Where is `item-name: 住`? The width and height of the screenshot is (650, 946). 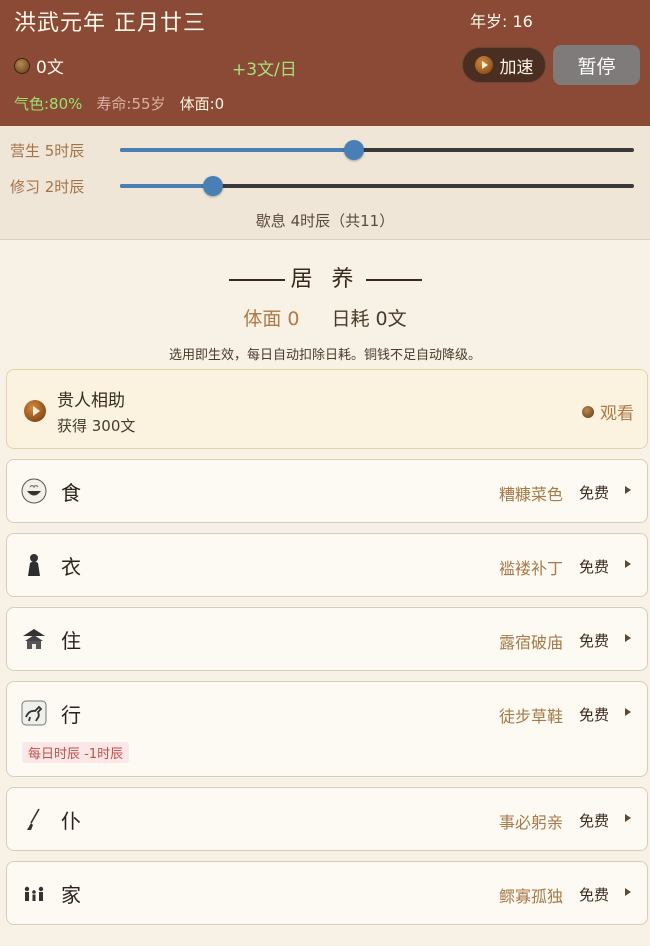
item-name: 住 is located at coordinates (71, 641).